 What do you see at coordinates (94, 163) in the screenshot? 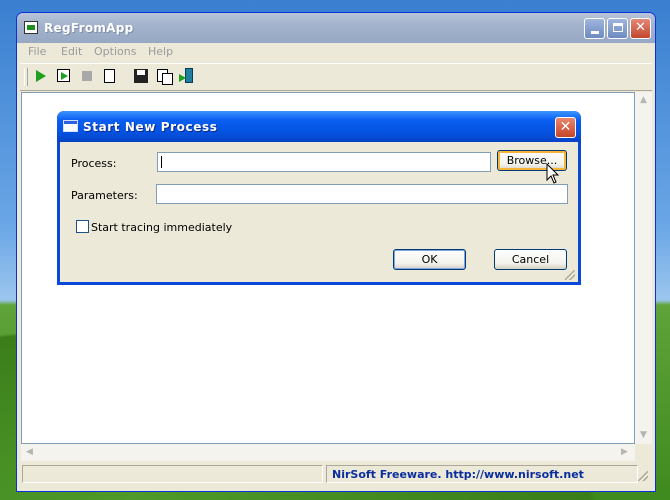
I see `process-label: Process:` at bounding box center [94, 163].